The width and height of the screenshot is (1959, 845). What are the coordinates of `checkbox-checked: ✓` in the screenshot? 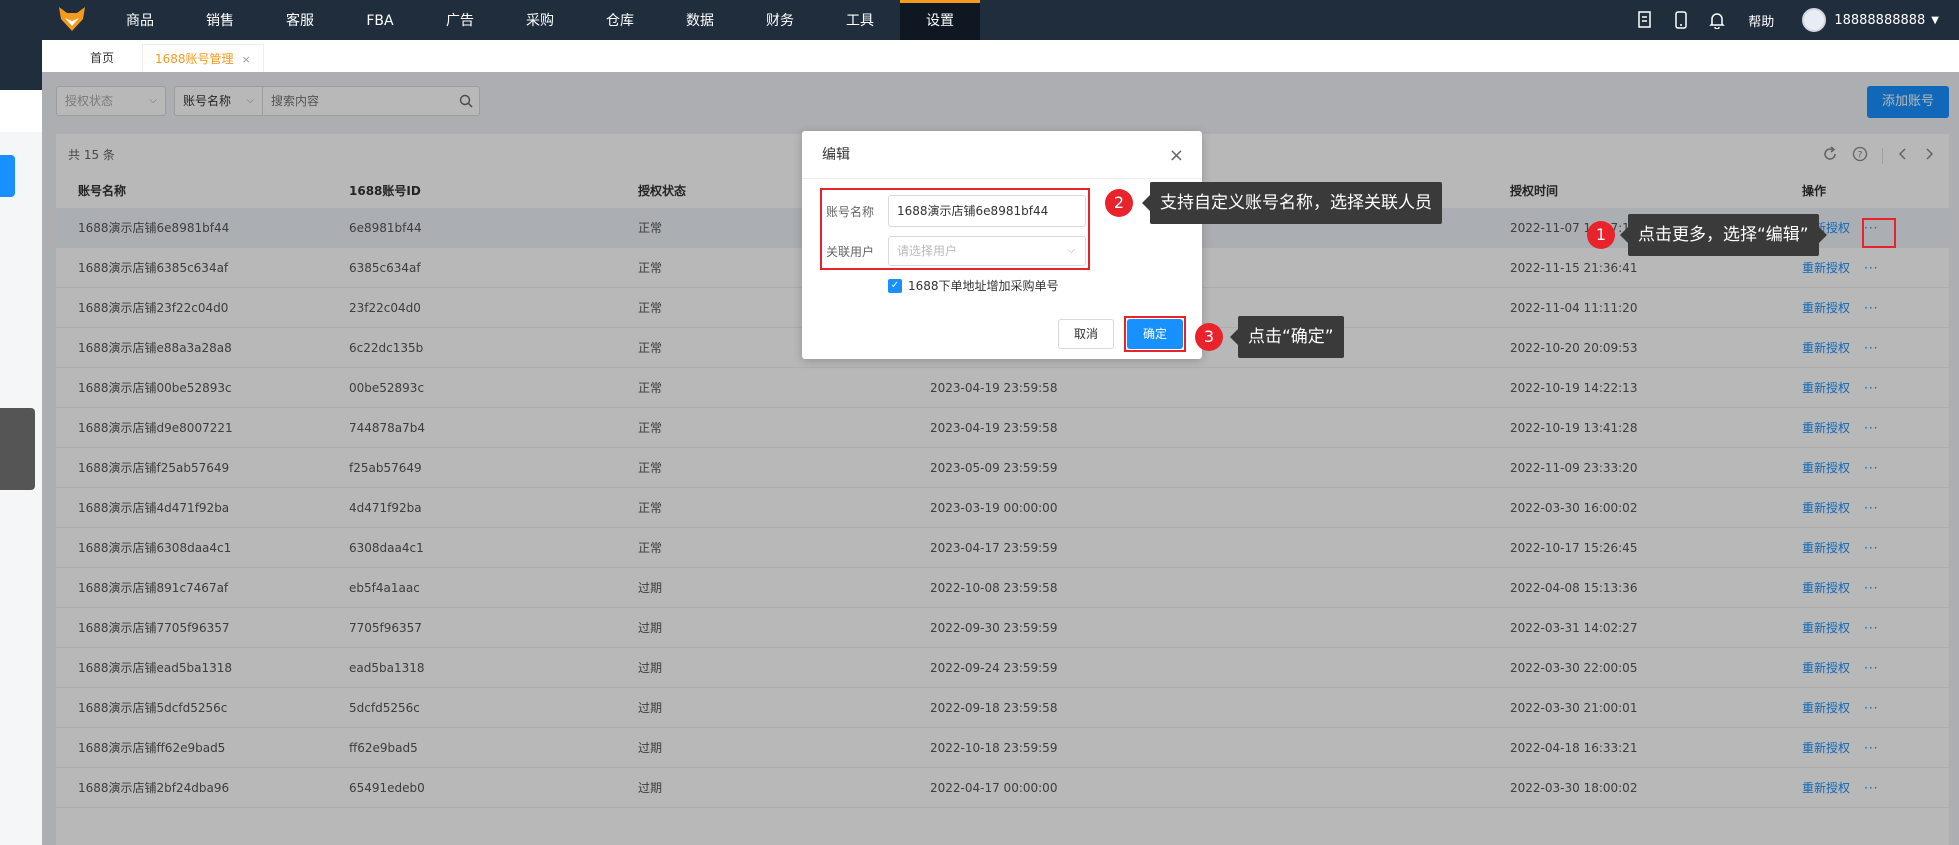 It's located at (895, 285).